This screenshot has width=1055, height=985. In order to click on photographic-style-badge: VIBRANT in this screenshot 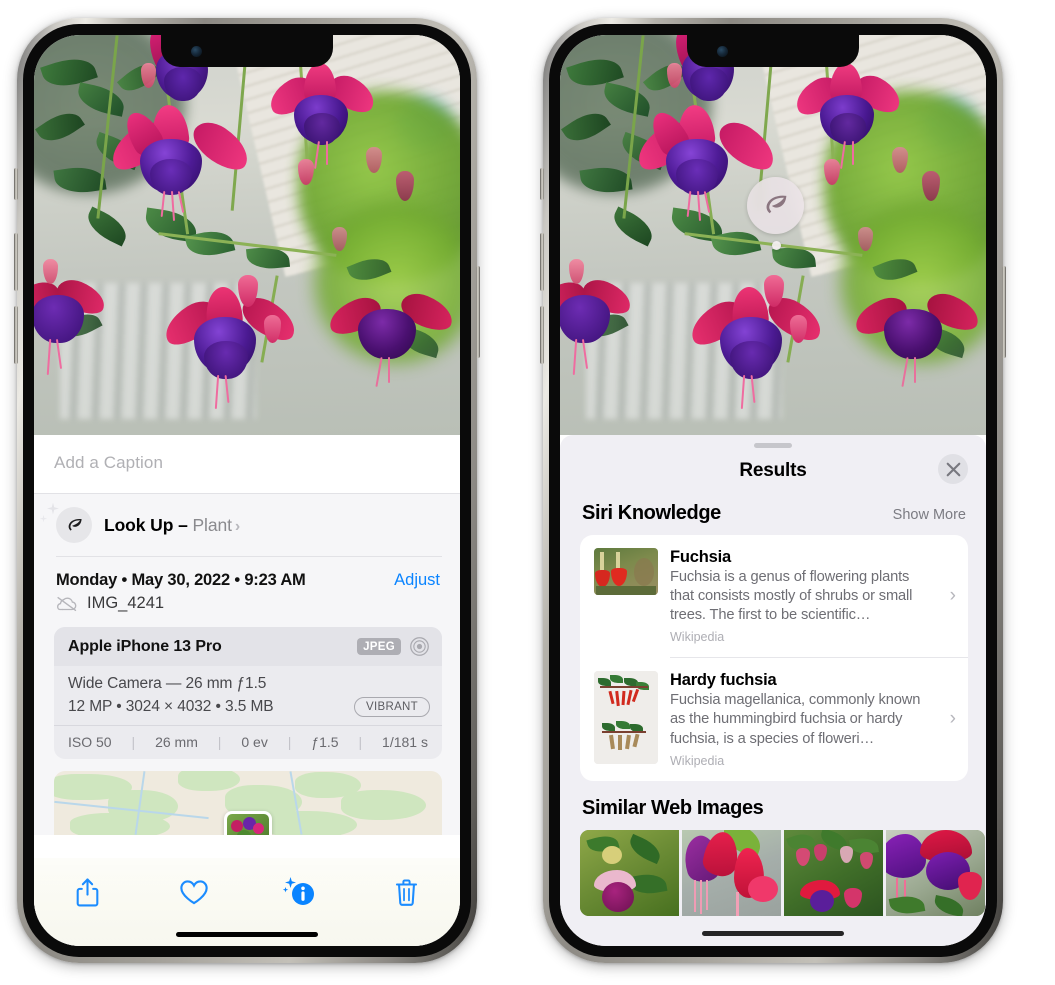, I will do `click(392, 707)`.